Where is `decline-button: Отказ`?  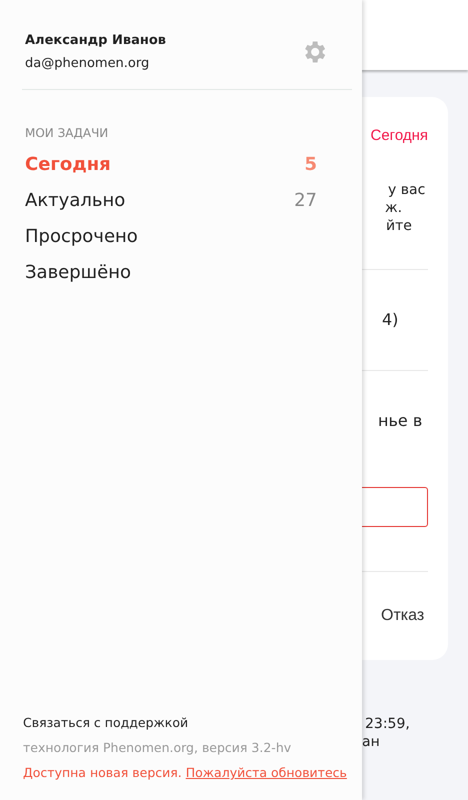
decline-button: Отказ is located at coordinates (402, 616).